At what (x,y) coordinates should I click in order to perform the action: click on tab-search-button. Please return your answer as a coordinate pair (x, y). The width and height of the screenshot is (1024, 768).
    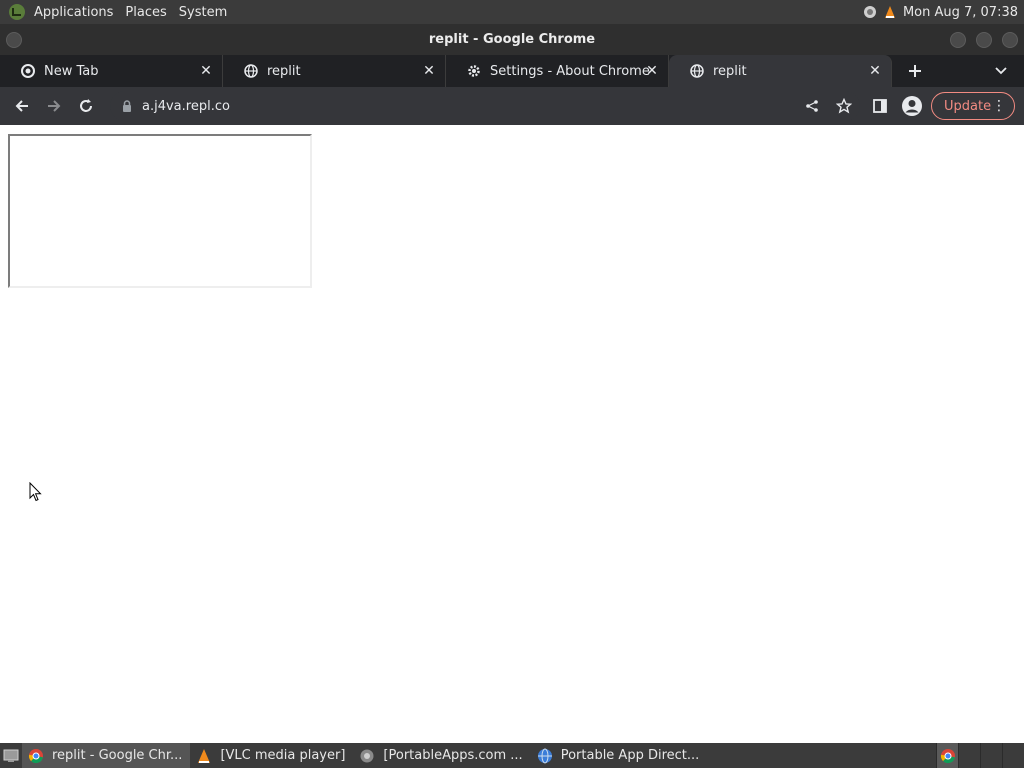
    Looking at the image, I should click on (1001, 71).